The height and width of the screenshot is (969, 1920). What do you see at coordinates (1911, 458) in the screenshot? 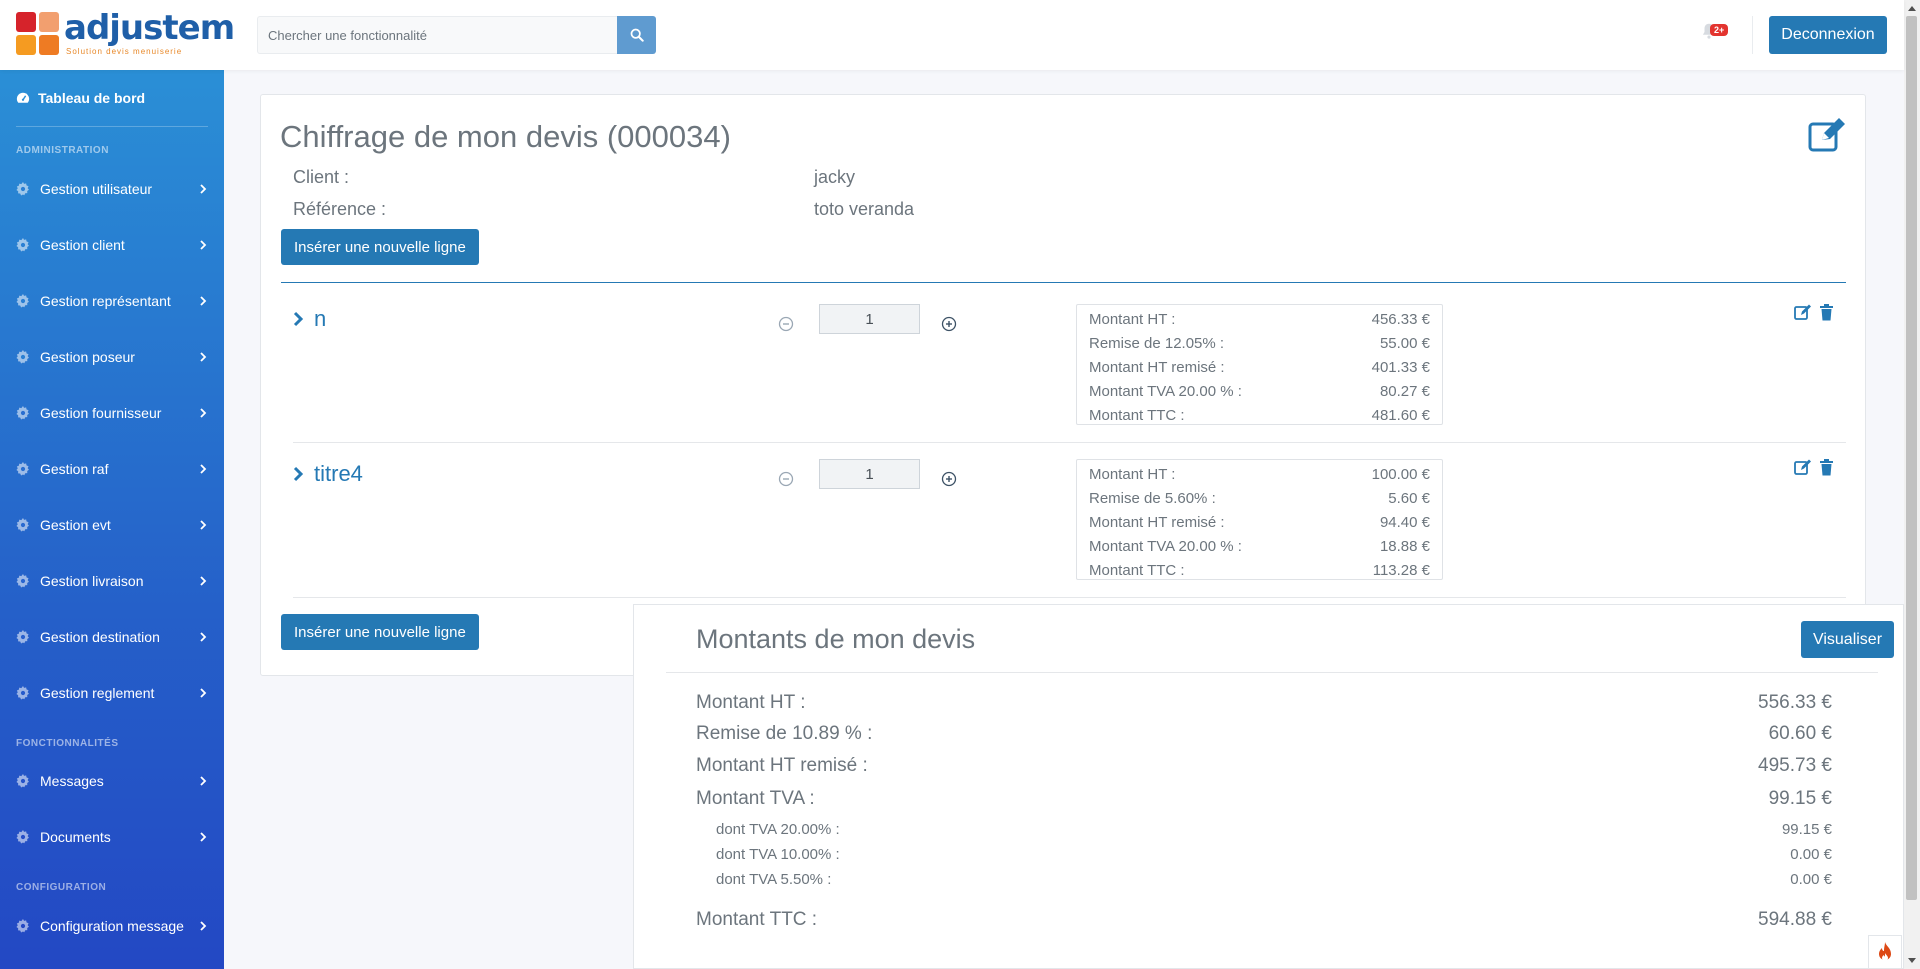
I see `scrollbar-thumb` at bounding box center [1911, 458].